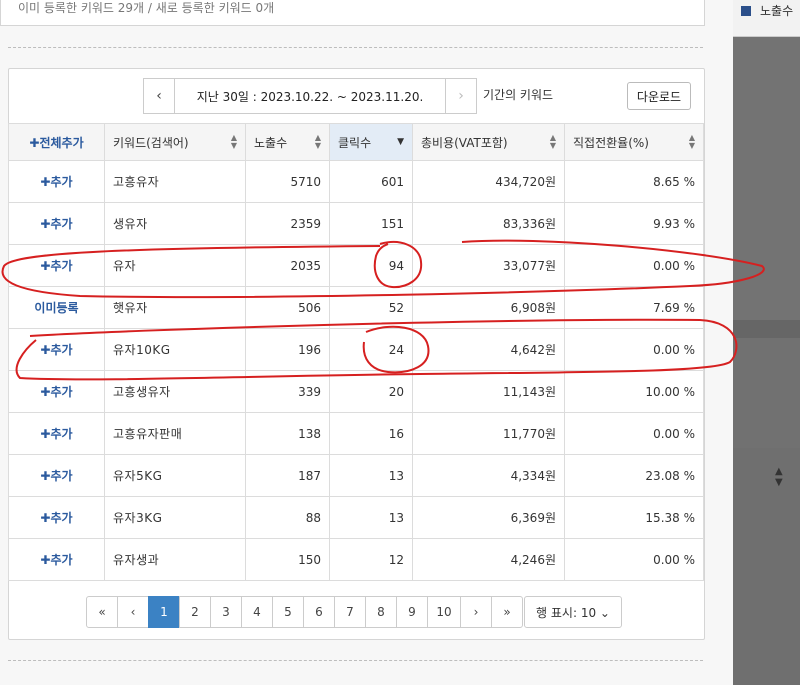 The width and height of the screenshot is (800, 685). Describe the element at coordinates (488, 475) in the screenshot. I see `cost-cell: 4,334원` at that location.